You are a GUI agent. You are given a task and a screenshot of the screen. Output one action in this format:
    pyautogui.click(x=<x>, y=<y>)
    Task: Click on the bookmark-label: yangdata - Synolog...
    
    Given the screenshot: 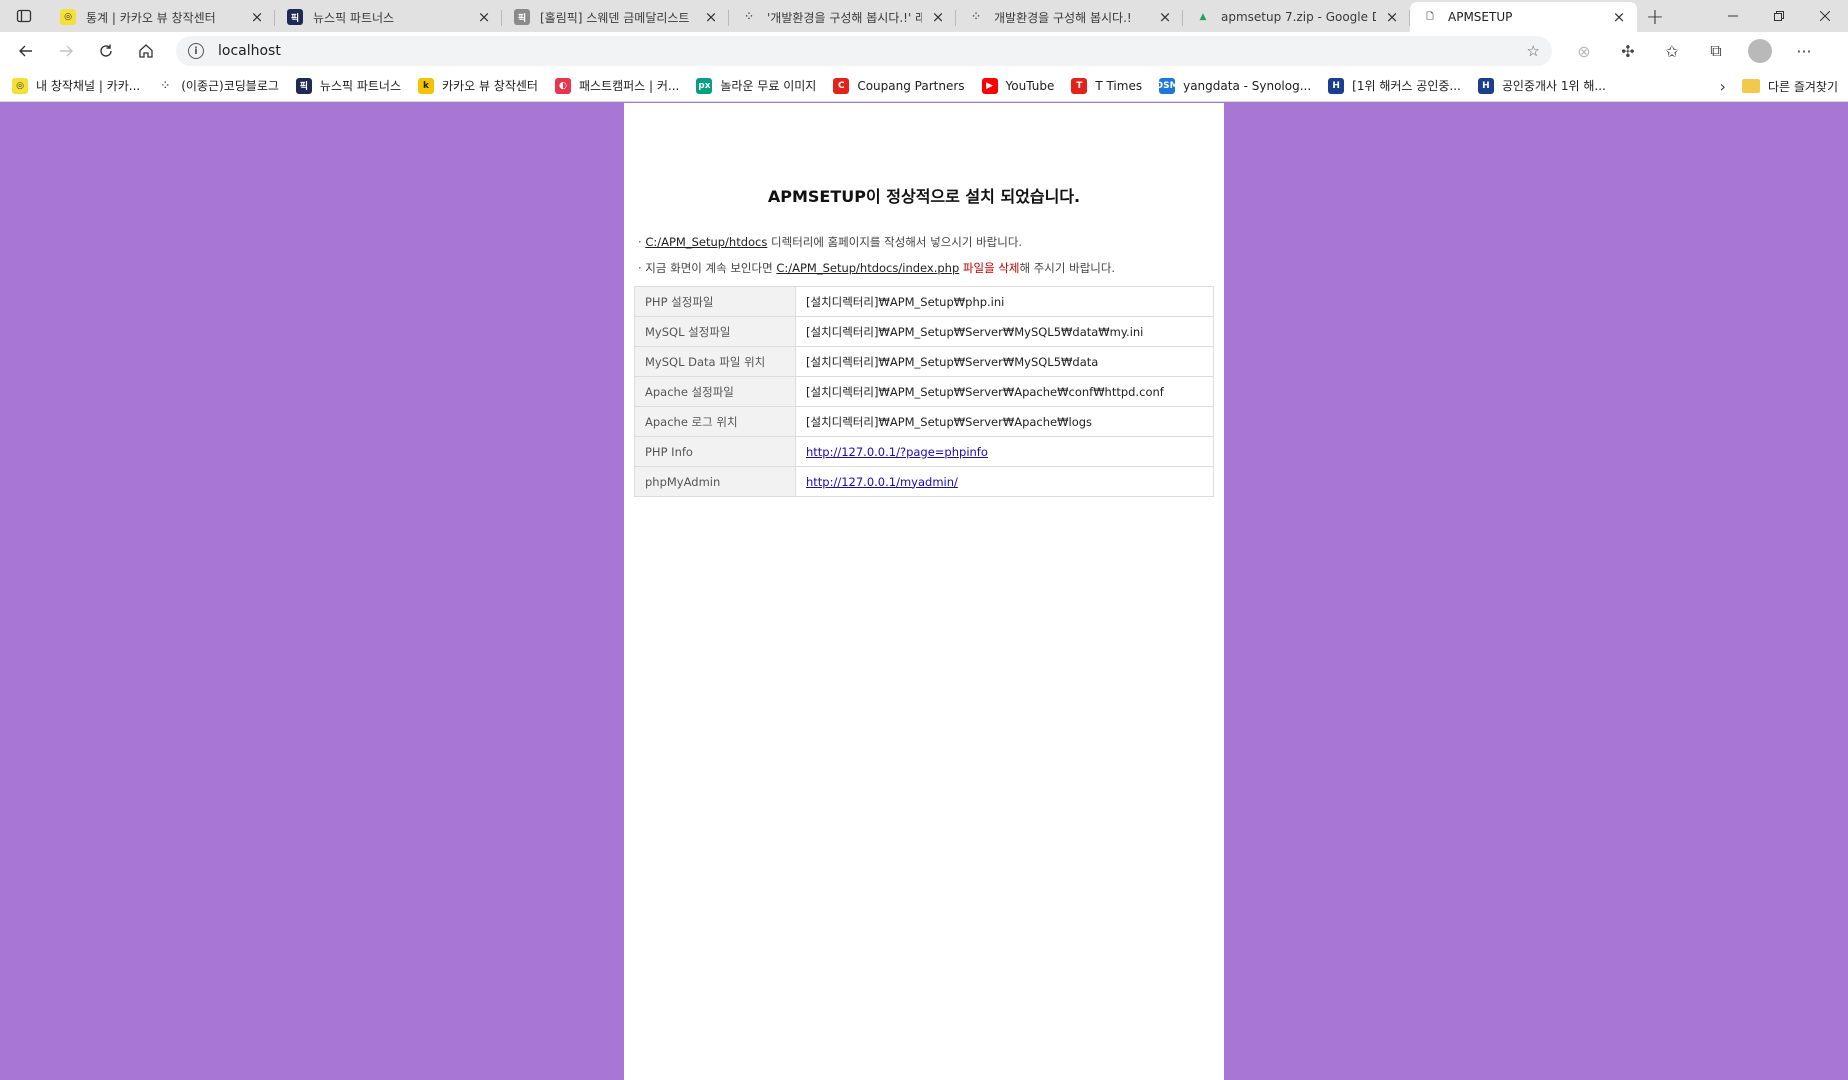 What is the action you would take?
    pyautogui.click(x=1247, y=85)
    